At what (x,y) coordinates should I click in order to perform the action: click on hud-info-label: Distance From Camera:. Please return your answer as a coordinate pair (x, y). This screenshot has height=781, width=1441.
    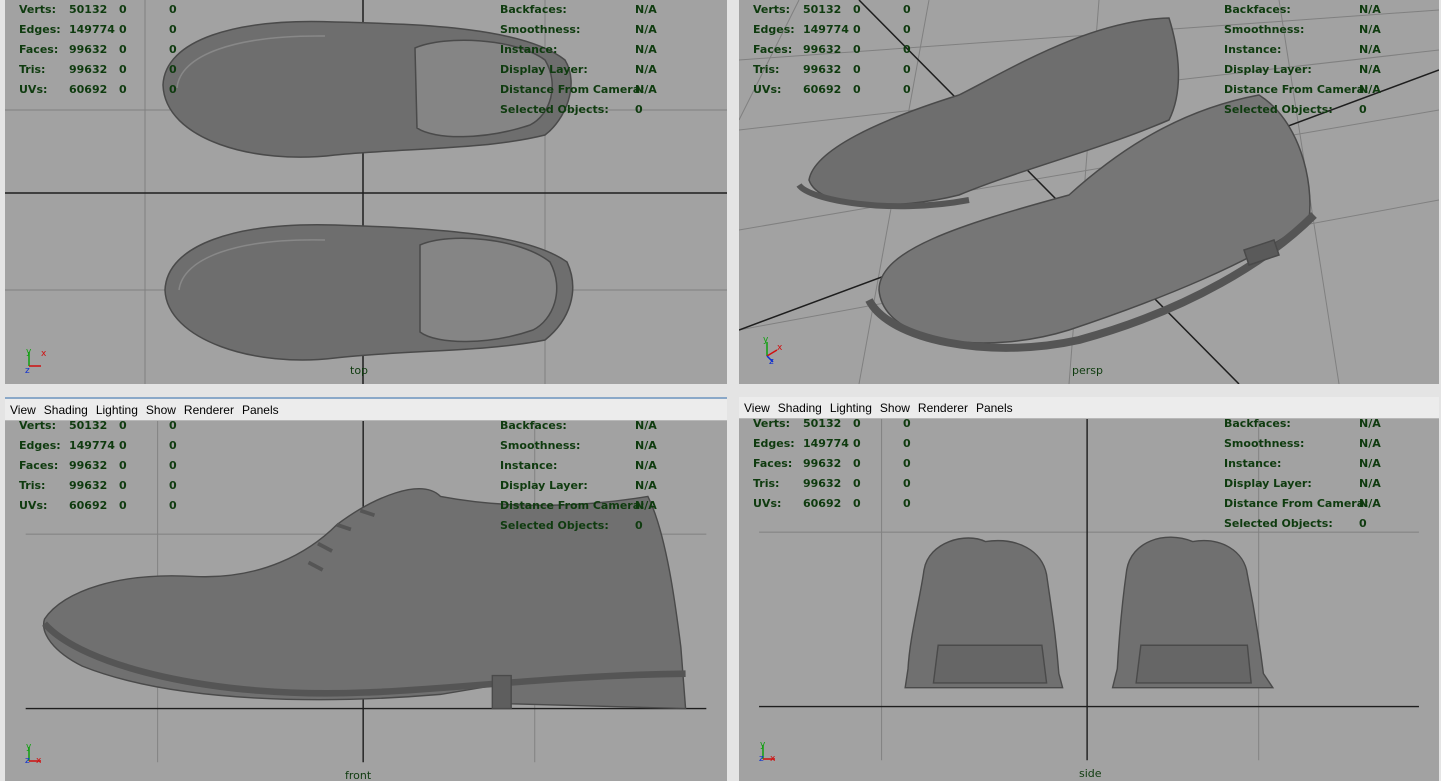
    Looking at the image, I should click on (572, 89).